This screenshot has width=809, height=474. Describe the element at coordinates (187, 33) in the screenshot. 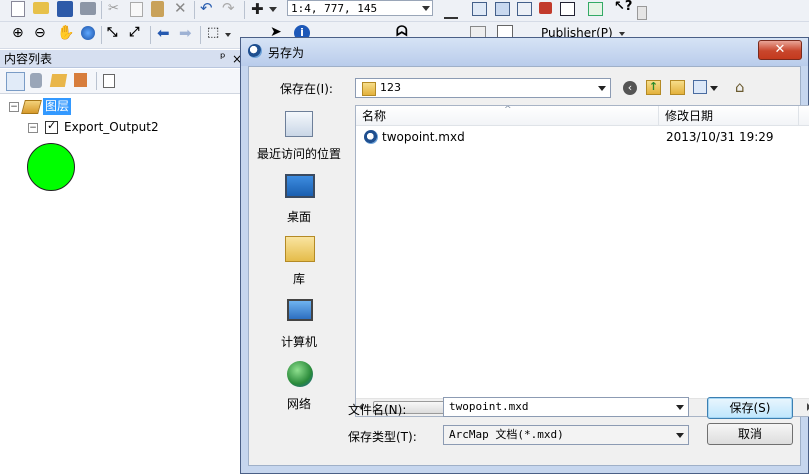

I see `go-forward-icon: ➡` at that location.